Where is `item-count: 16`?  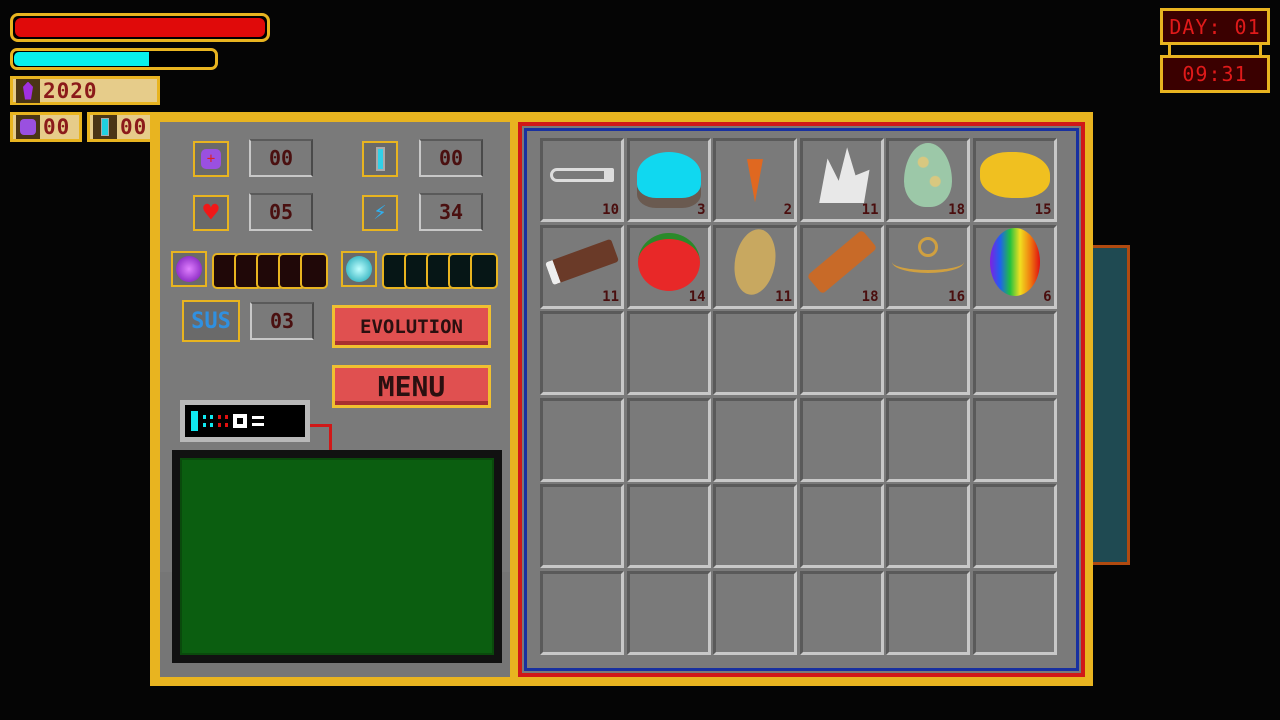
item-count: 16 is located at coordinates (956, 296).